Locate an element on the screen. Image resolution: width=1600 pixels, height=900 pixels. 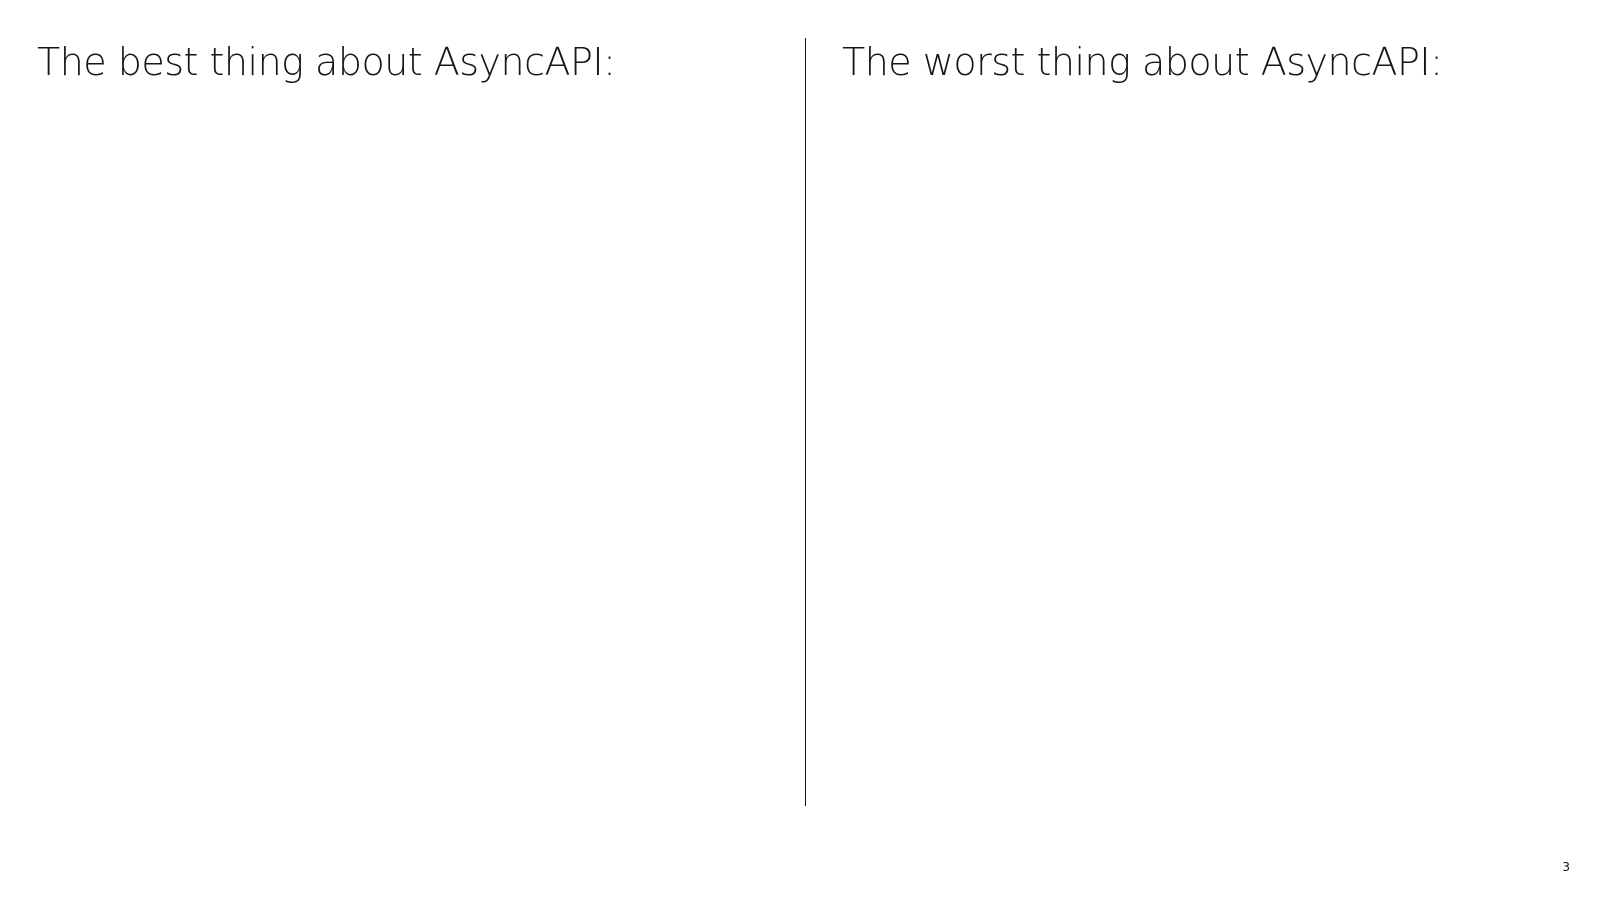
column-divider is located at coordinates (805, 422).